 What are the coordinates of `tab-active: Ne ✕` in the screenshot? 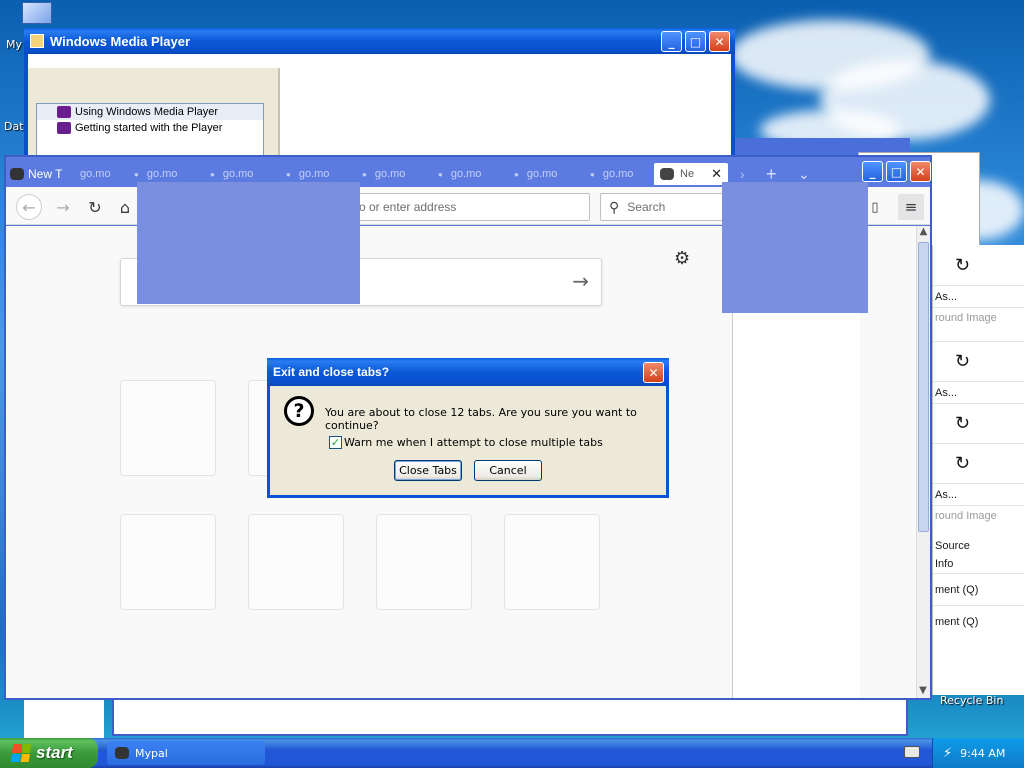 It's located at (691, 174).